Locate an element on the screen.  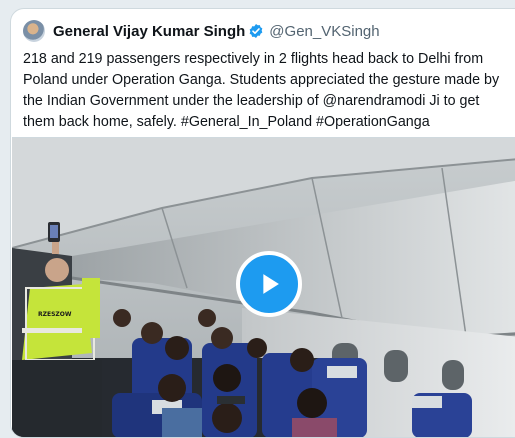
verified-badge-icon is located at coordinates (256, 31).